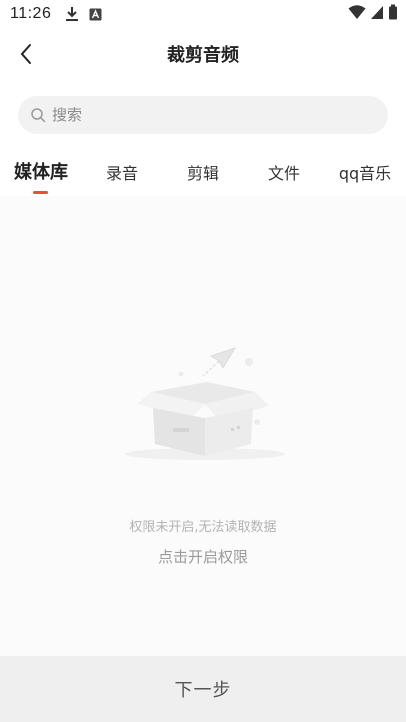 The height and width of the screenshot is (722, 406). I want to click on empty-box-icon, so click(205, 403).